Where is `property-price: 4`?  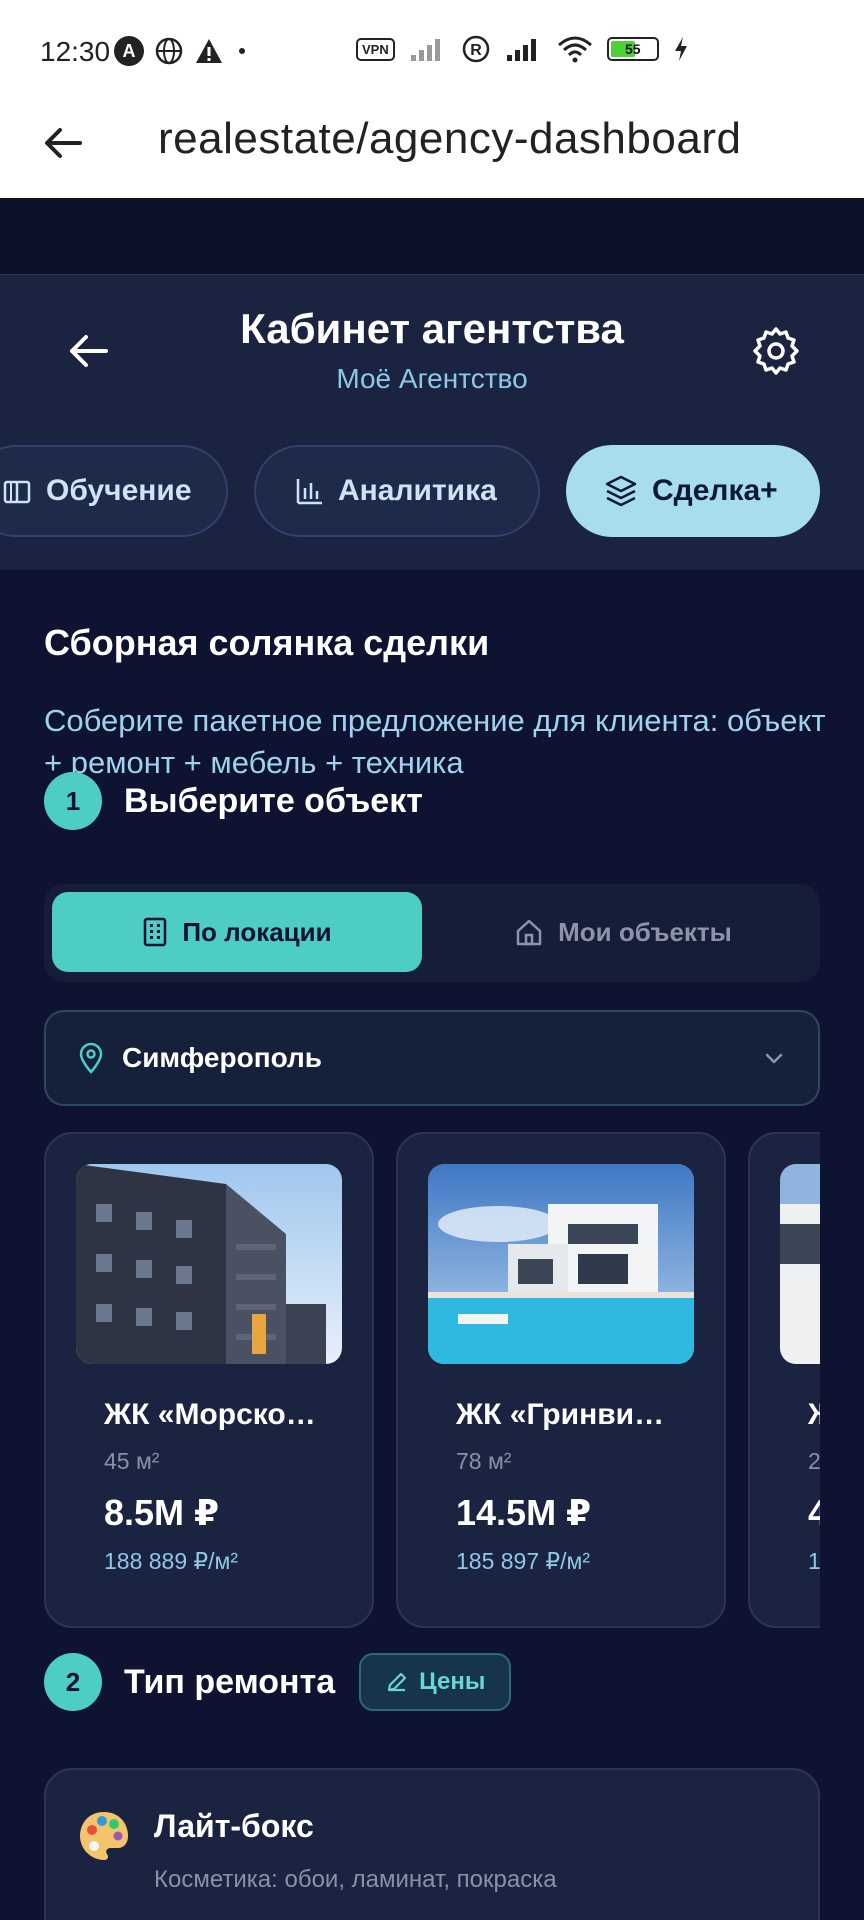 property-price: 4 is located at coordinates (814, 1512).